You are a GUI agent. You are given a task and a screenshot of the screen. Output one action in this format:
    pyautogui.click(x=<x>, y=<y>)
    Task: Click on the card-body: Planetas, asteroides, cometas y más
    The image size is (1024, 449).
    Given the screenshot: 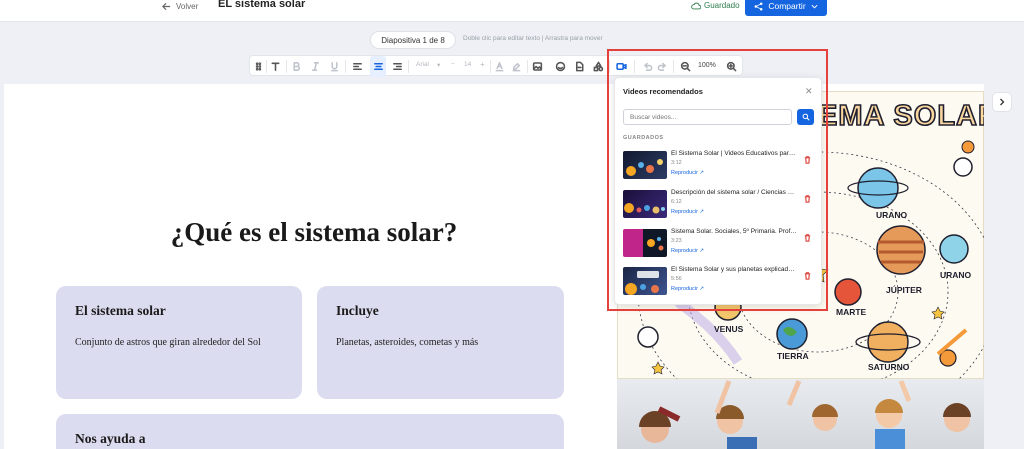 What is the action you would take?
    pyautogui.click(x=407, y=342)
    